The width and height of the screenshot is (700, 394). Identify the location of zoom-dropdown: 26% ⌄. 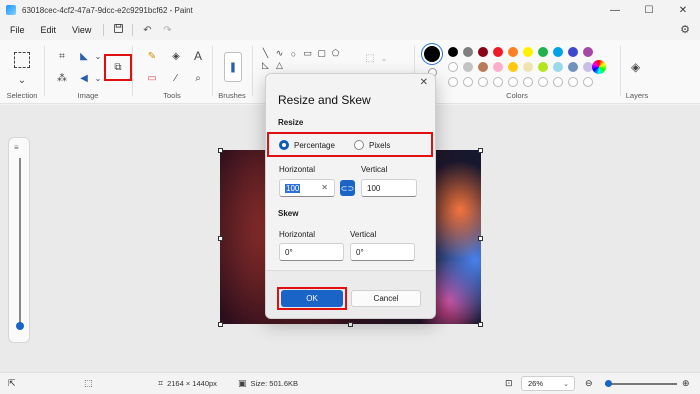
(548, 383).